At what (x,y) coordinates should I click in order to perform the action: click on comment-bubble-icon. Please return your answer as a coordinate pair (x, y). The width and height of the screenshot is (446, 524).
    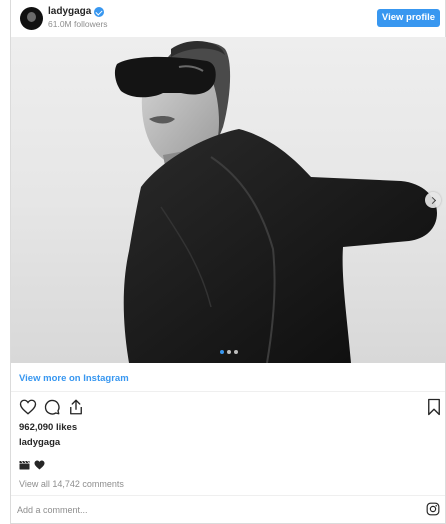
    Looking at the image, I should click on (52, 407).